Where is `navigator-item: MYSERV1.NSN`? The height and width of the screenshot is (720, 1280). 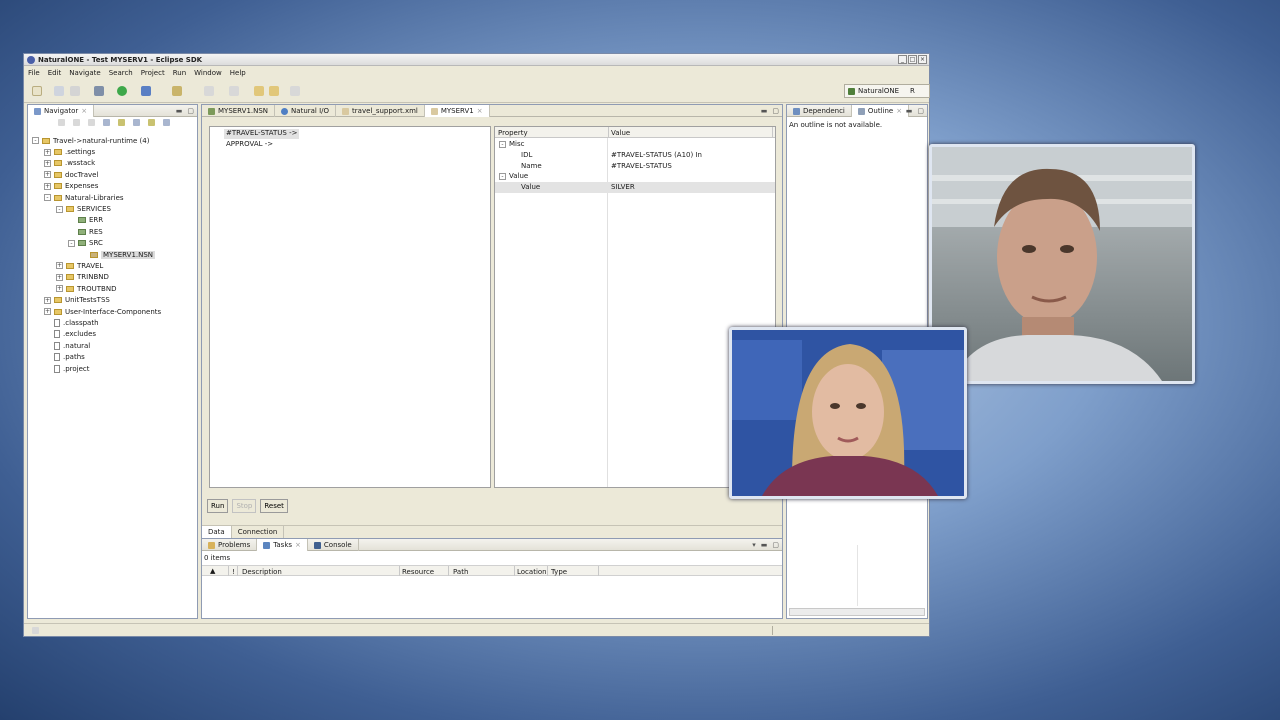
navigator-item: MYSERV1.NSN is located at coordinates (96, 254).